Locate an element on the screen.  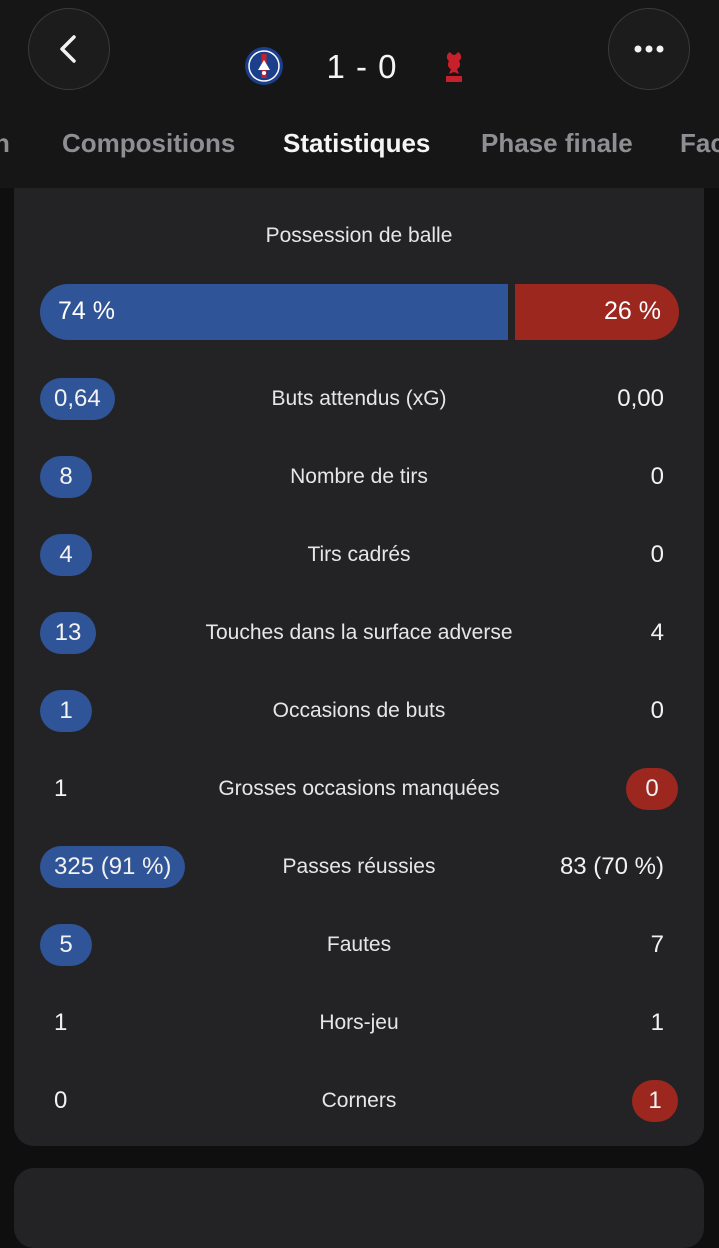
stat-label: Fautes is located at coordinates (359, 944).